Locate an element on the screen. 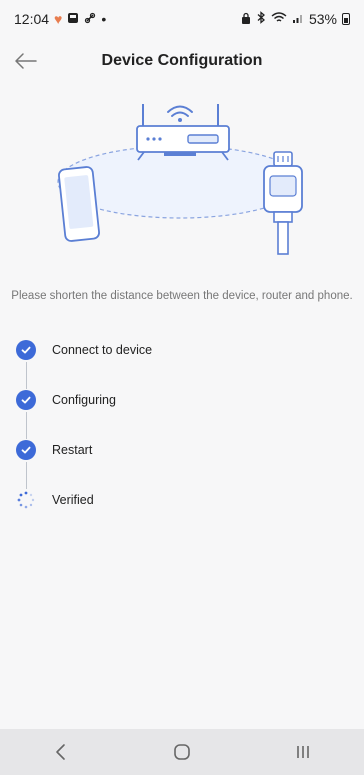  step-label: Restart is located at coordinates (72, 450).